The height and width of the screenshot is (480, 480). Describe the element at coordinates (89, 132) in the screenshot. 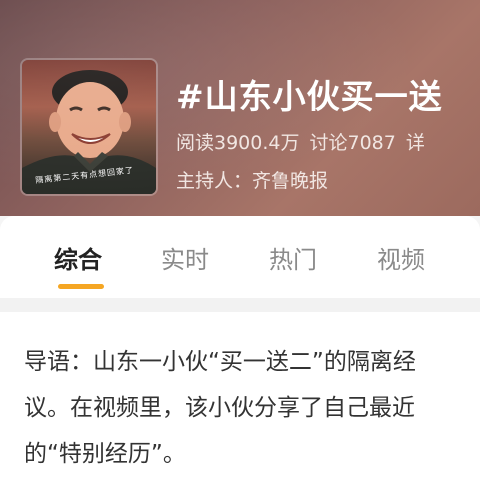

I see `portrait-image` at that location.